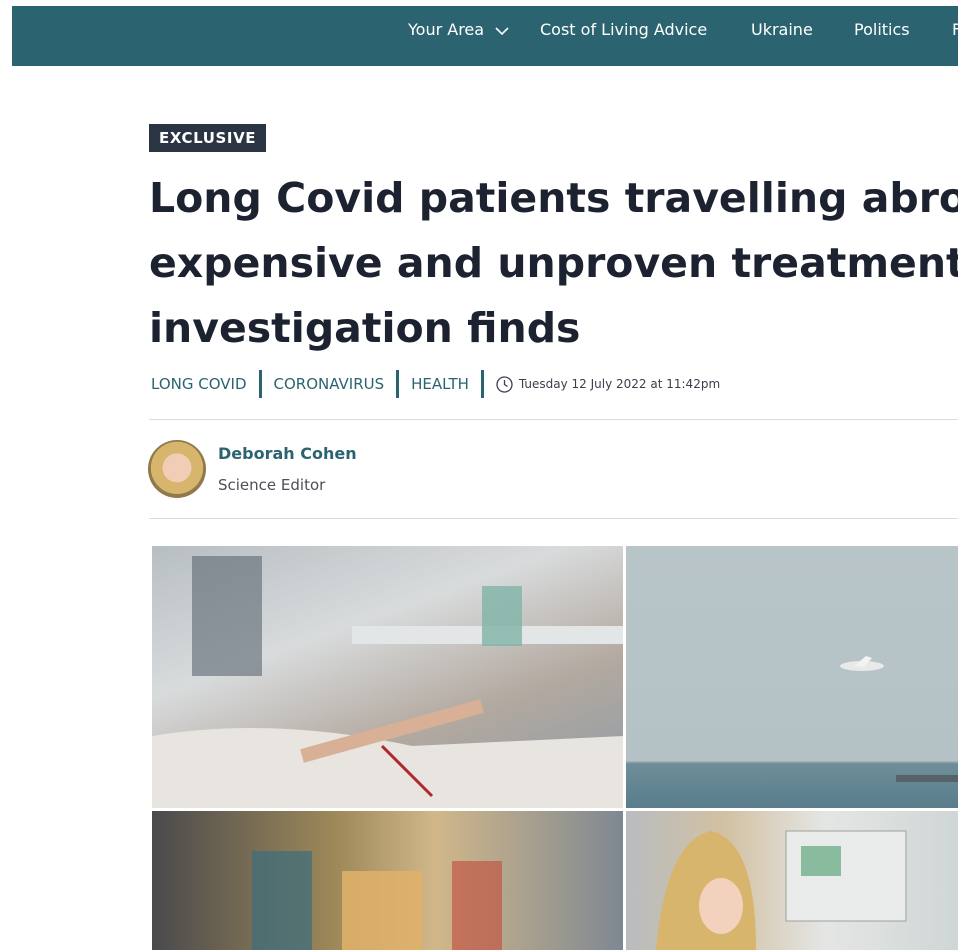 Image resolution: width=958 pixels, height=950 pixels. Describe the element at coordinates (387, 677) in the screenshot. I see `photo-iv-drip-patient` at that location.